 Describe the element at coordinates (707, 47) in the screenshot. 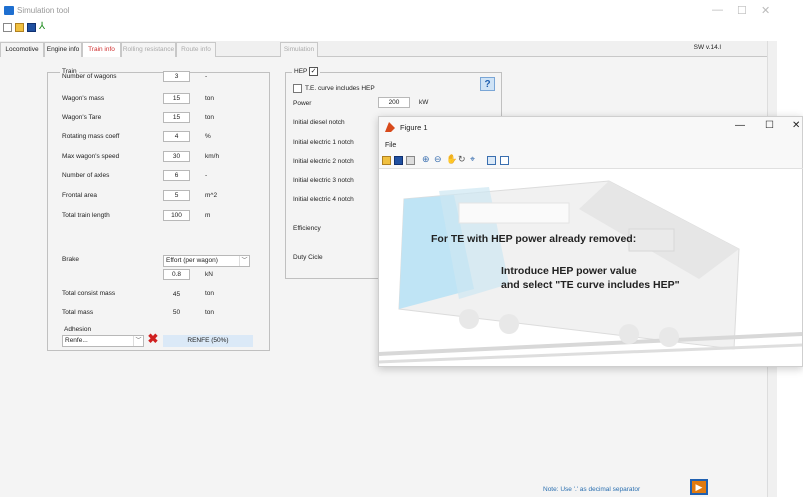

I see `version-label: SW v.14.l` at that location.